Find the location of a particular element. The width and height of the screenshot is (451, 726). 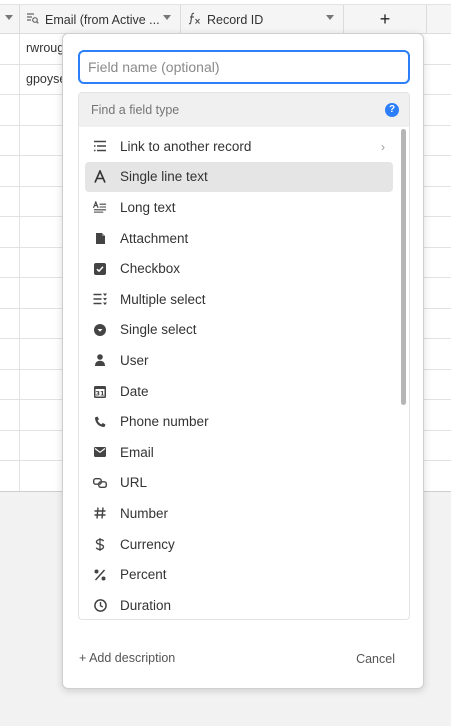

percent-icon is located at coordinates (100, 575).